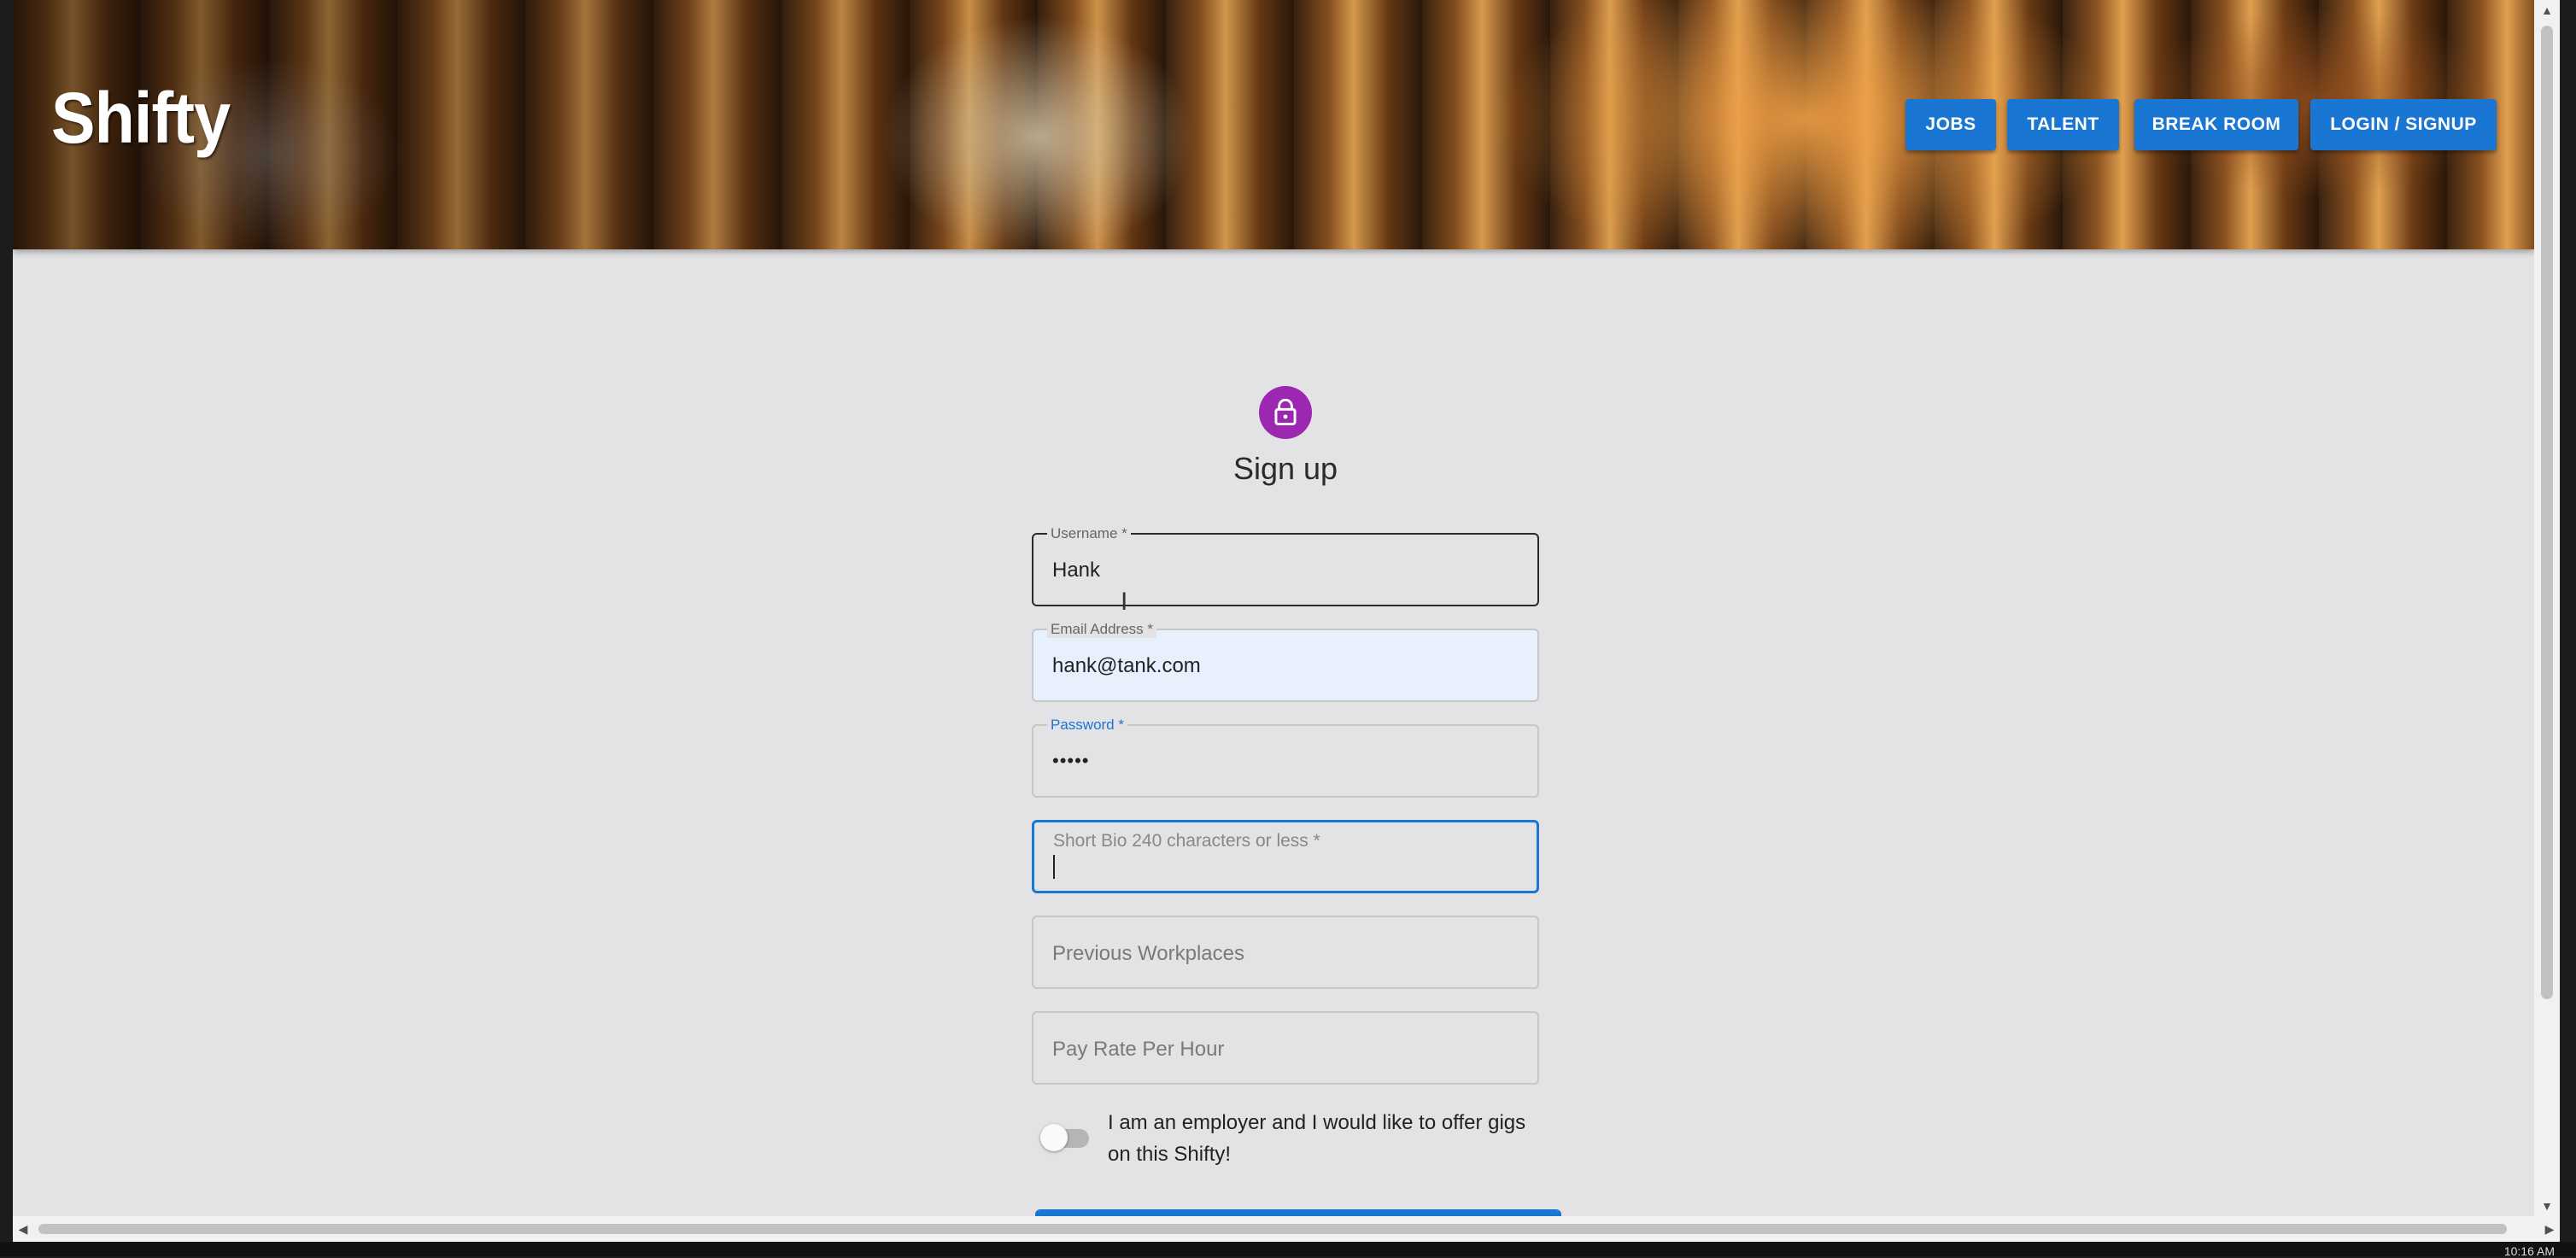 The height and width of the screenshot is (1258, 2576). I want to click on lock-icon, so click(1285, 413).